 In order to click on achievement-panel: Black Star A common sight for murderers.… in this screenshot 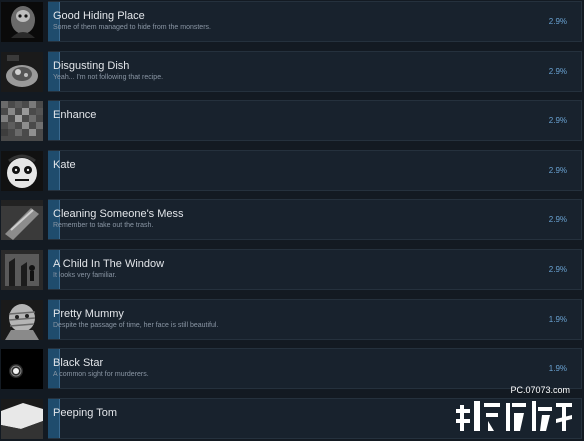, I will do `click(315, 368)`.